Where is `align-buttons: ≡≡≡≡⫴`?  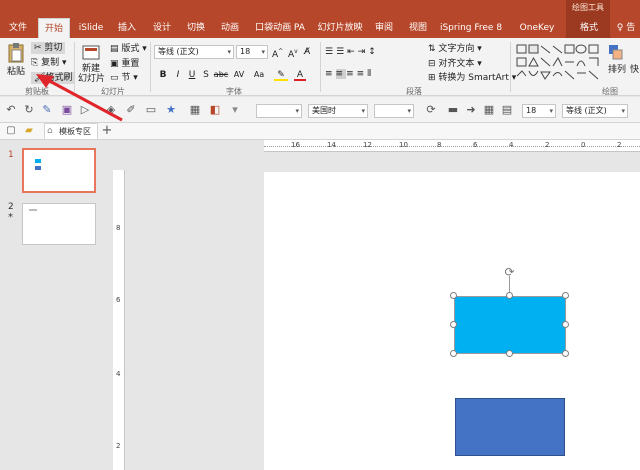 align-buttons: ≡≡≡≡⫴ is located at coordinates (349, 74).